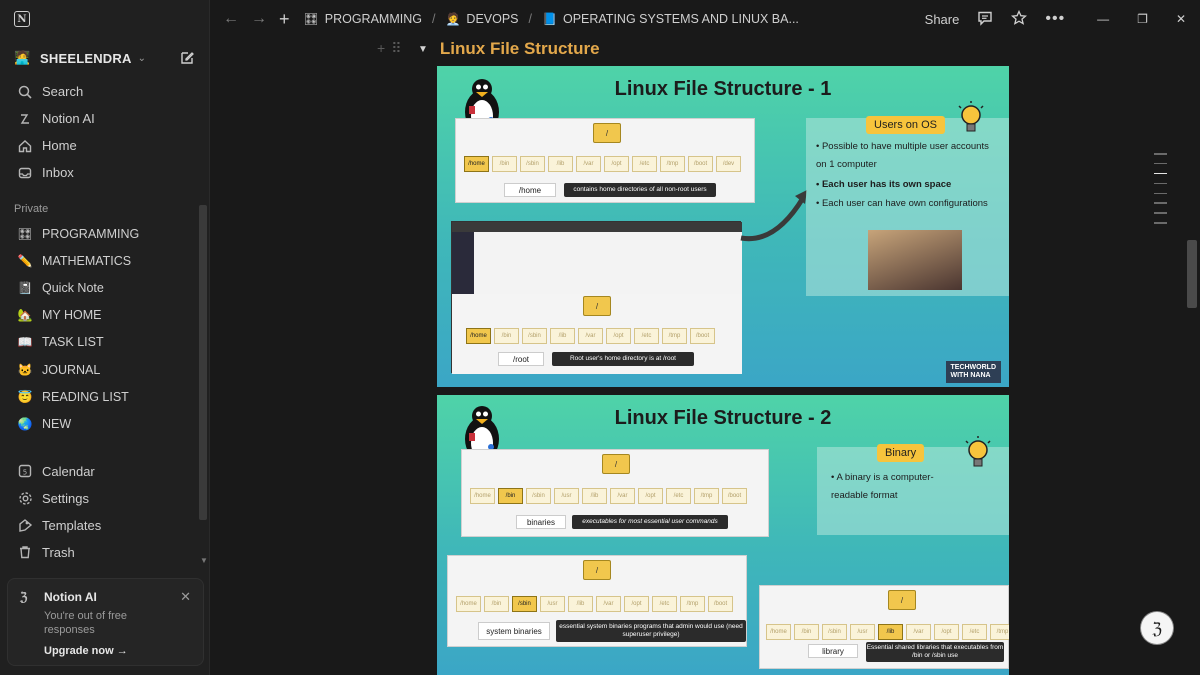 The image size is (1200, 675). What do you see at coordinates (204, 560) in the screenshot?
I see `scroll-down-arrow-icon: ▼` at bounding box center [204, 560].